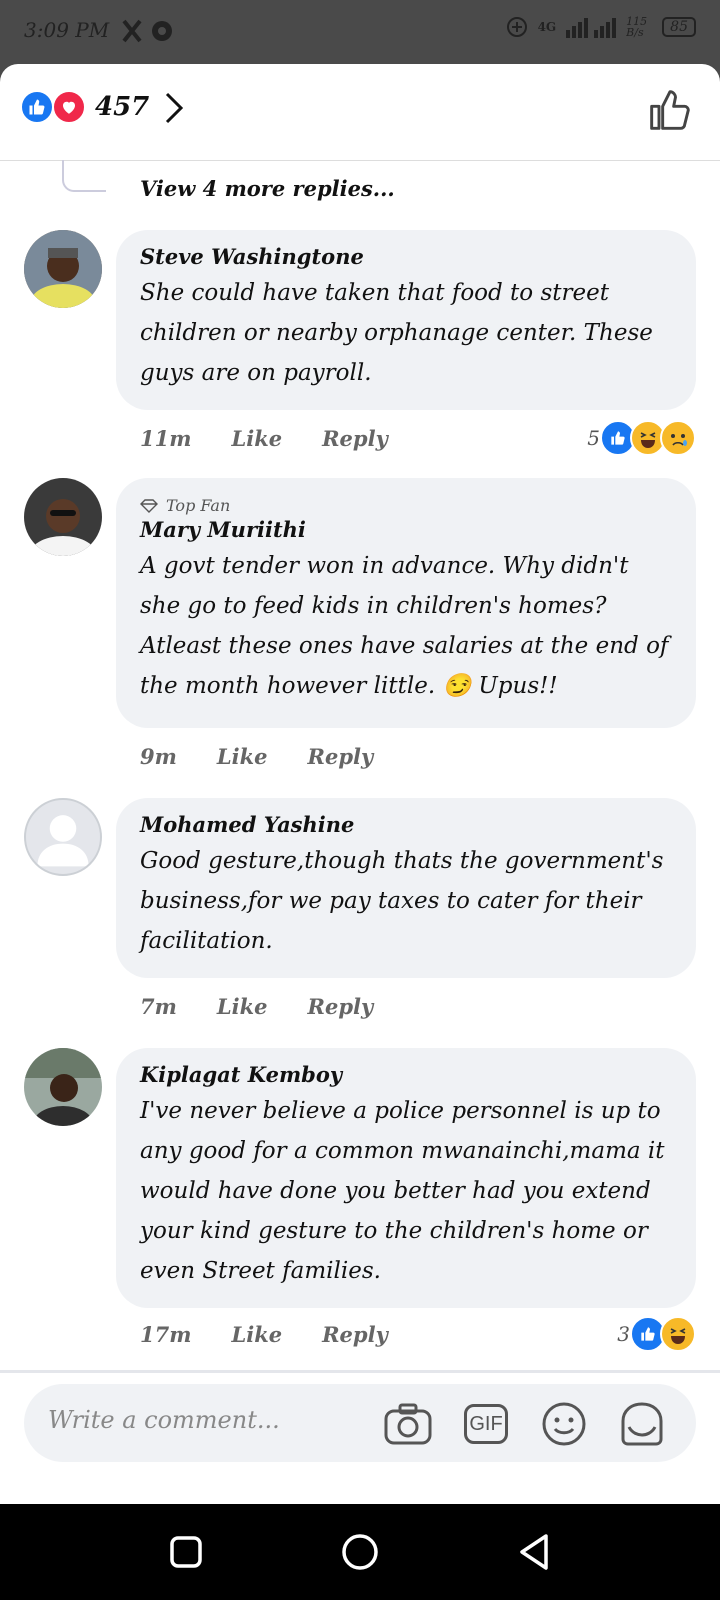 The height and width of the screenshot is (1600, 720). I want to click on comment-actions: 11m Like Reply, so click(264, 438).